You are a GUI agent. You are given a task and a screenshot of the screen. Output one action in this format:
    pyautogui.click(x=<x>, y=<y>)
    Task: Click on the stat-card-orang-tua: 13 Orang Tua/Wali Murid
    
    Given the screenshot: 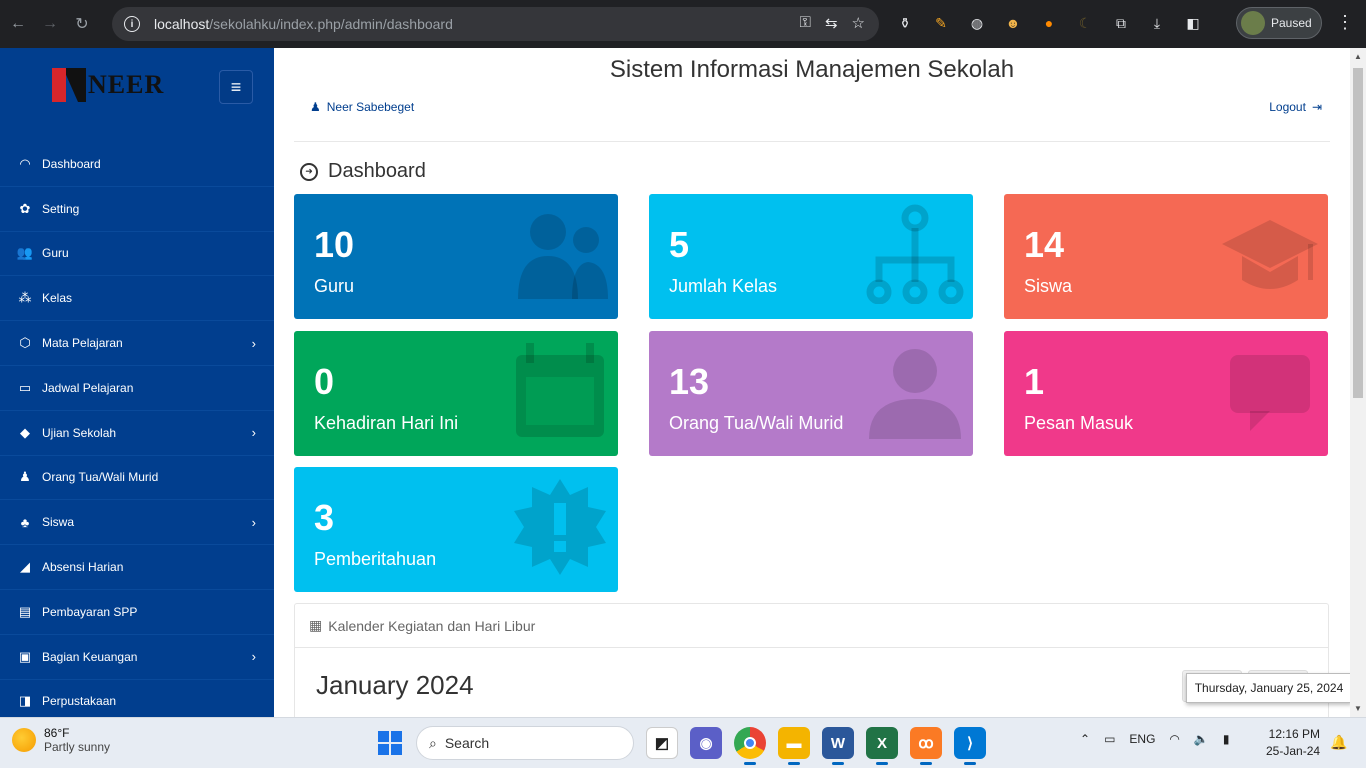 What is the action you would take?
    pyautogui.click(x=811, y=393)
    